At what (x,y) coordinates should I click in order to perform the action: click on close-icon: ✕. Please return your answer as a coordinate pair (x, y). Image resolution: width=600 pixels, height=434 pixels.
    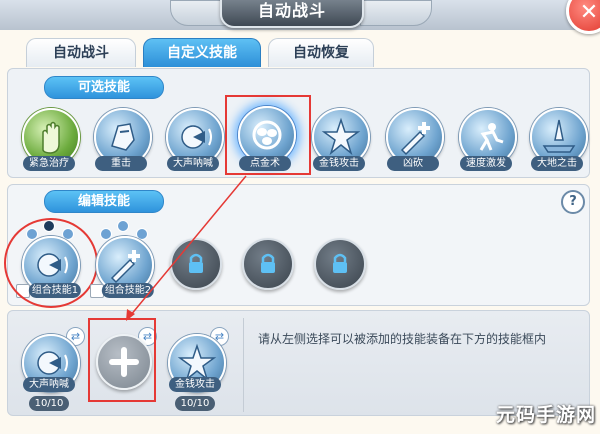
    Looking at the image, I should click on (589, 12).